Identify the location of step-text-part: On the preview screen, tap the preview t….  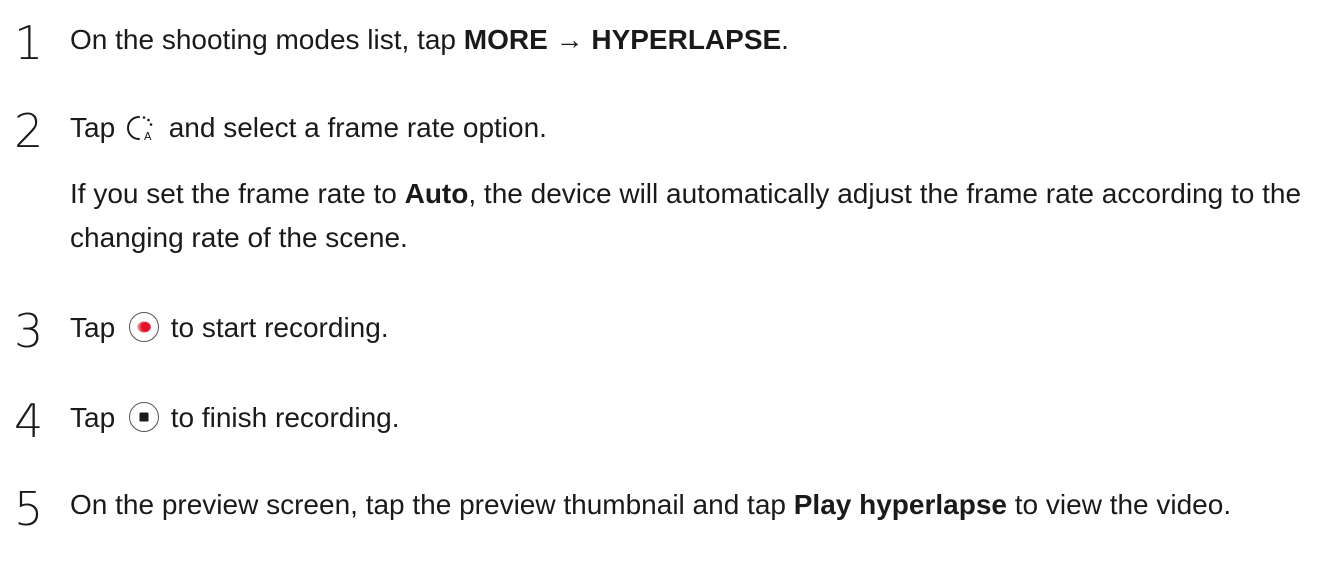
(432, 504).